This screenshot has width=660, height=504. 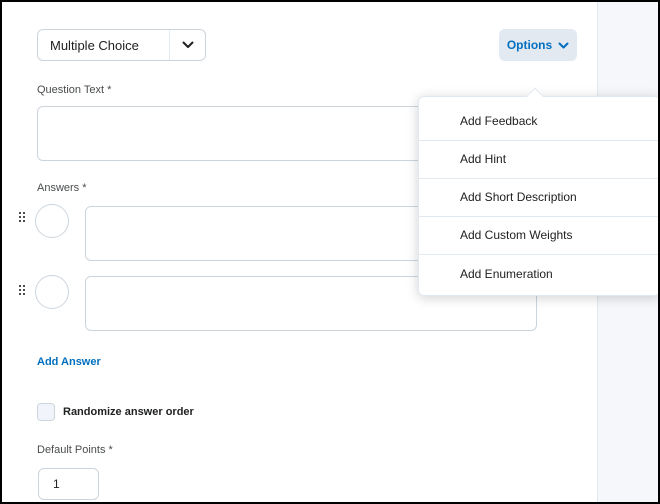 I want to click on randomize-checkbox, so click(x=46, y=412).